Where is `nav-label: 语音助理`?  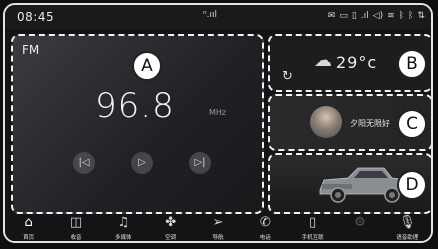 nav-label: 语音助理 is located at coordinates (407, 238).